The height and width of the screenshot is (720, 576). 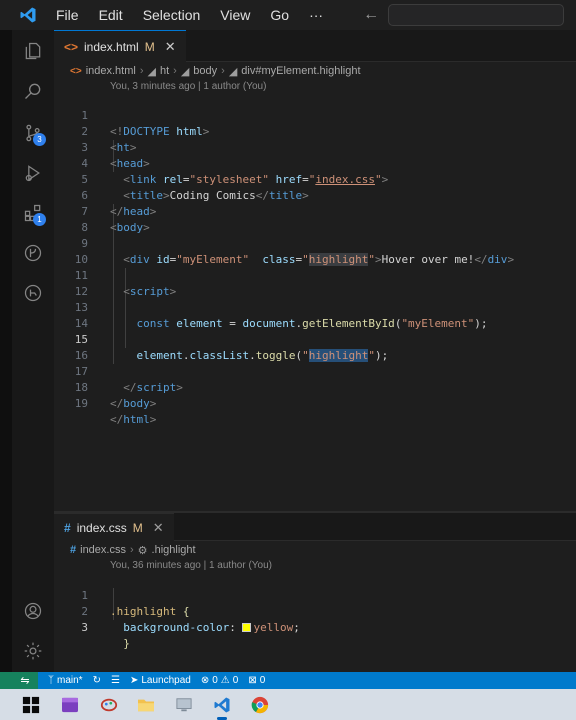 I want to click on code-line: 12, so click(x=315, y=283).